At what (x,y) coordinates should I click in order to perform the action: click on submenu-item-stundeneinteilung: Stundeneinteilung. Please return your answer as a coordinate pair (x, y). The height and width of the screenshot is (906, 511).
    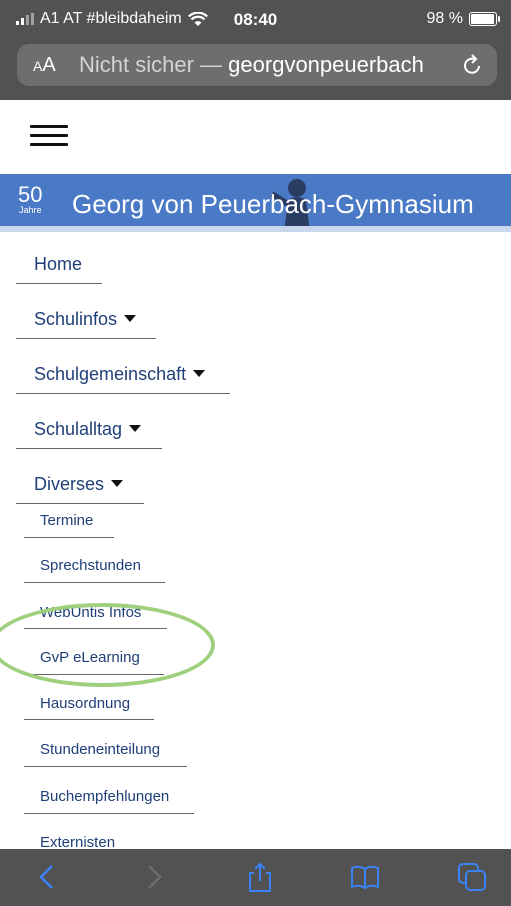
    Looking at the image, I should click on (100, 749).